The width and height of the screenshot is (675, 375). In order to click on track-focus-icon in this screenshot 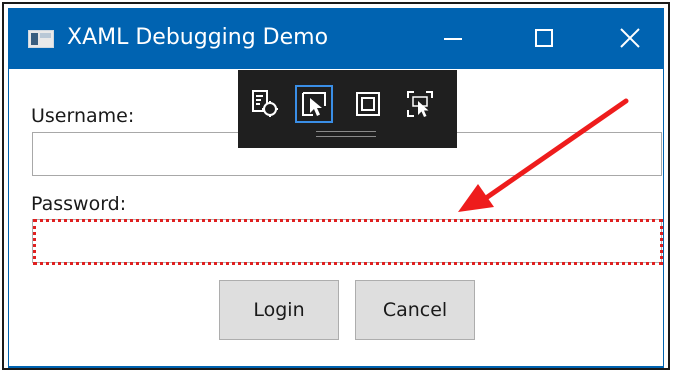, I will do `click(420, 104)`.